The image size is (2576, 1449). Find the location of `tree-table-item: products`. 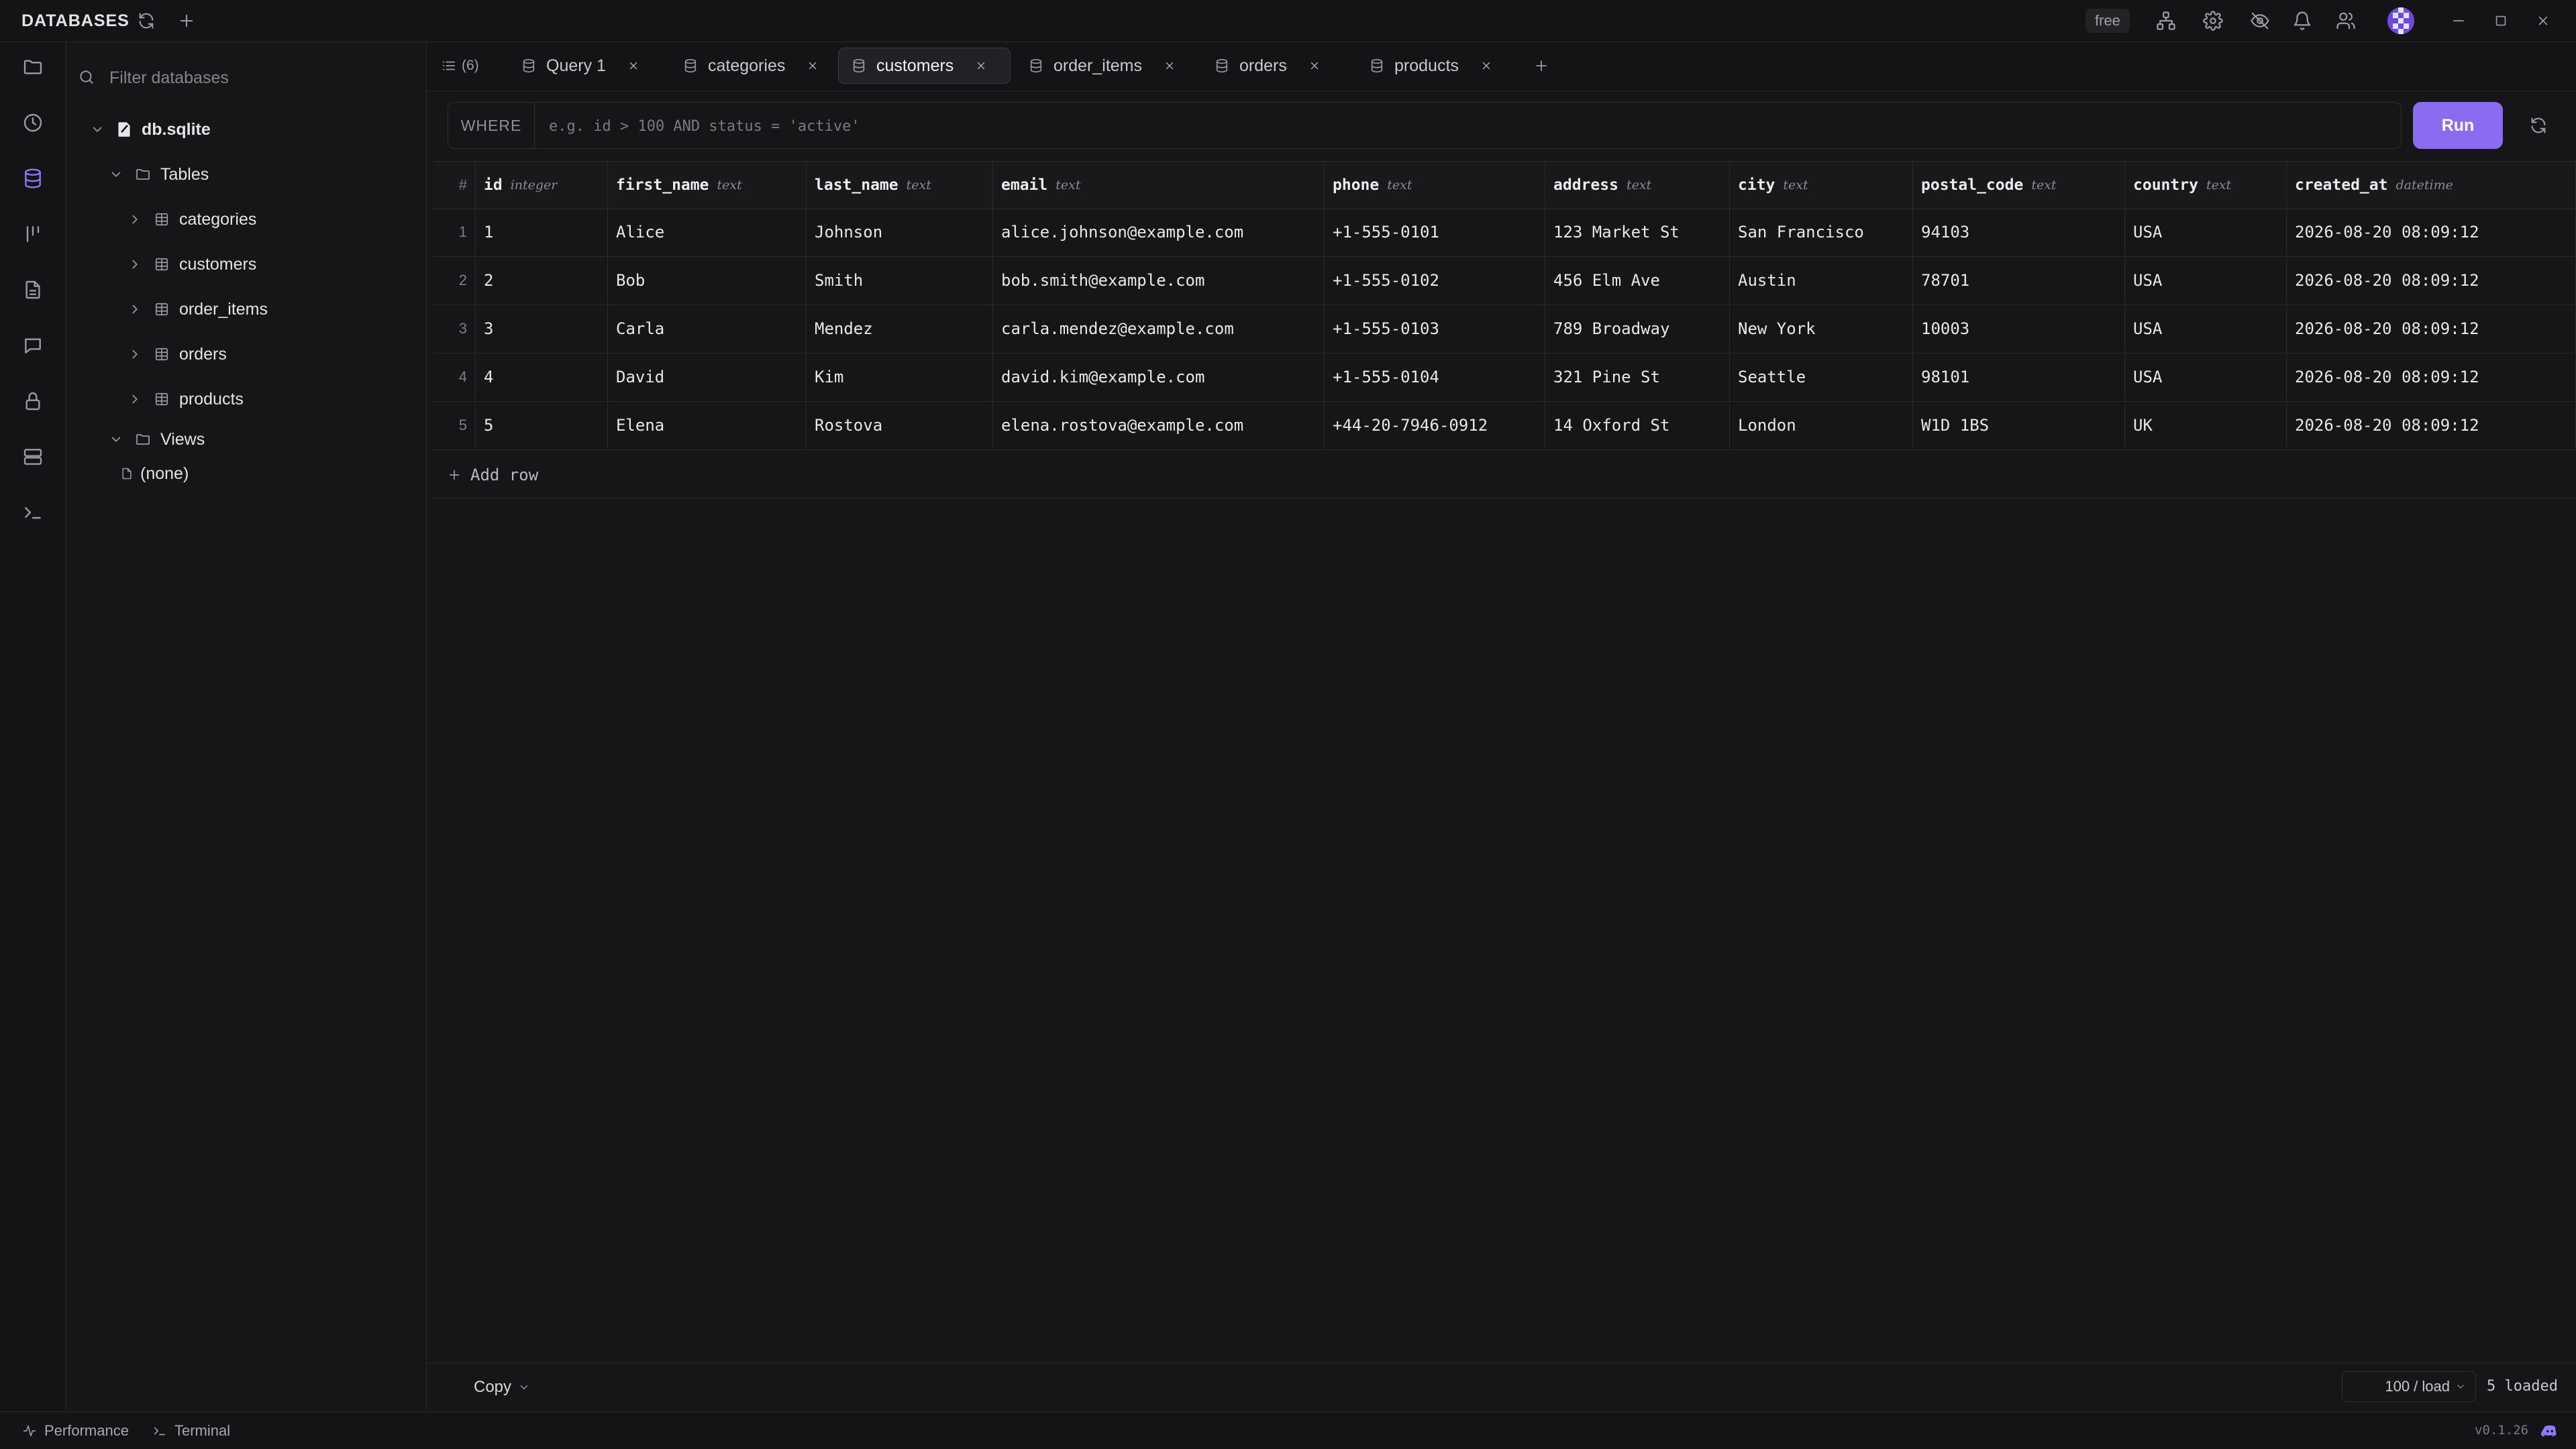

tree-table-item: products is located at coordinates (184, 399).